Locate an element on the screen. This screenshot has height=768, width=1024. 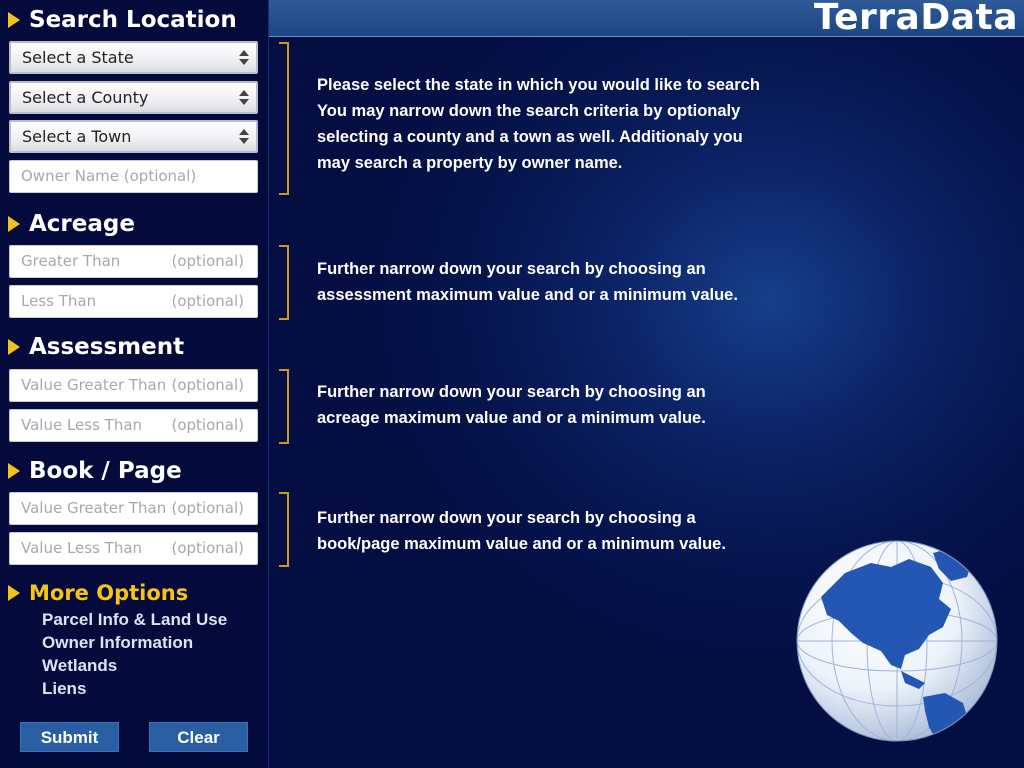
owner-name-placeholder: Owner Name (optional) is located at coordinates (109, 176).